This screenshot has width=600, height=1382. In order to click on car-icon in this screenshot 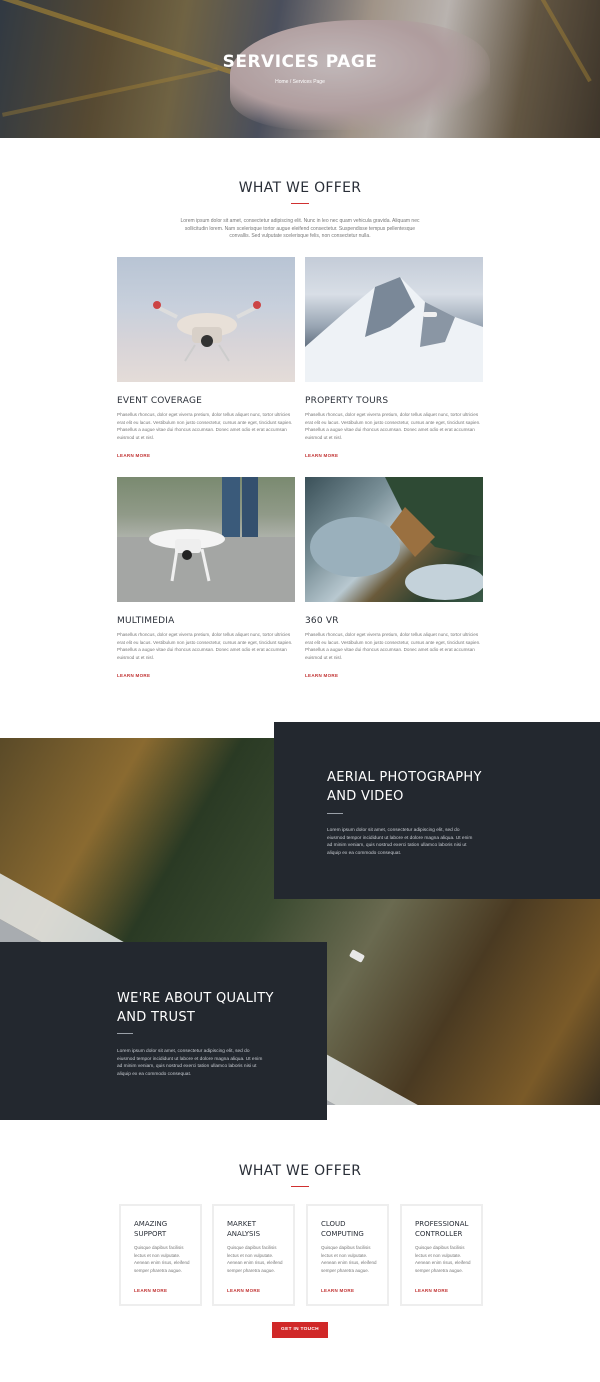, I will do `click(357, 956)`.